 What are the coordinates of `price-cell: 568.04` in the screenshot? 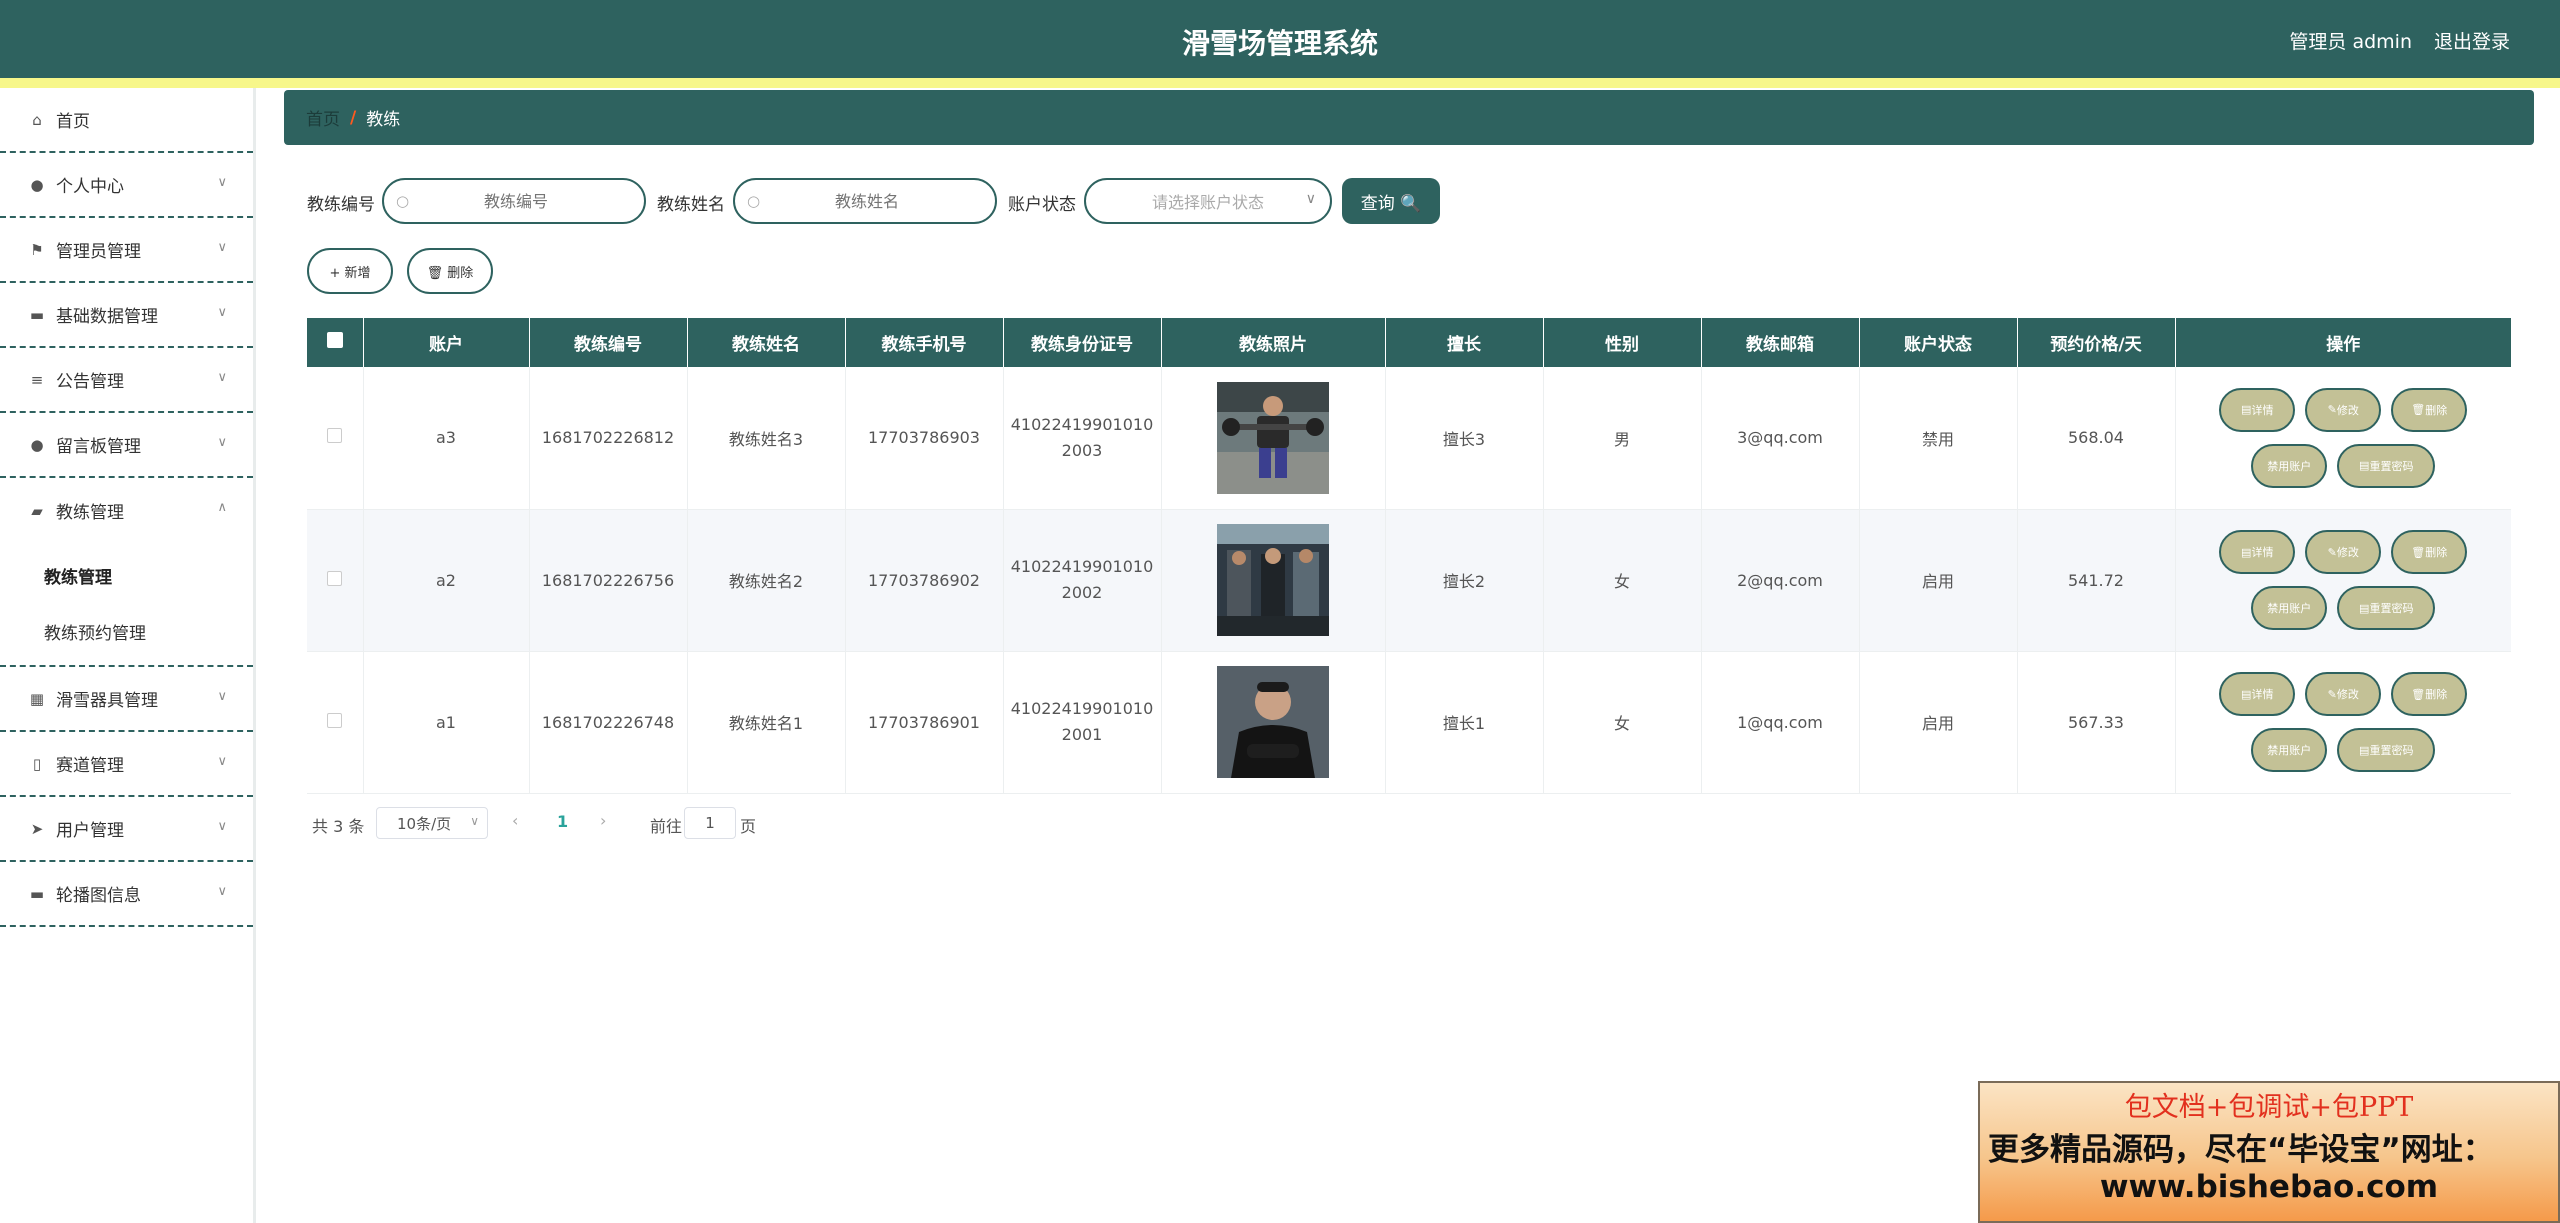 It's located at (2096, 438).